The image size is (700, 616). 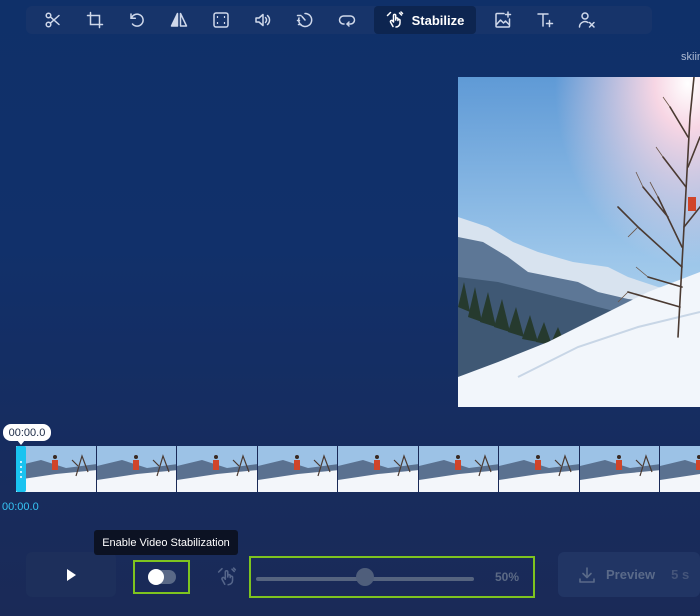 I want to click on preview-duration: 5 s, so click(x=680, y=574).